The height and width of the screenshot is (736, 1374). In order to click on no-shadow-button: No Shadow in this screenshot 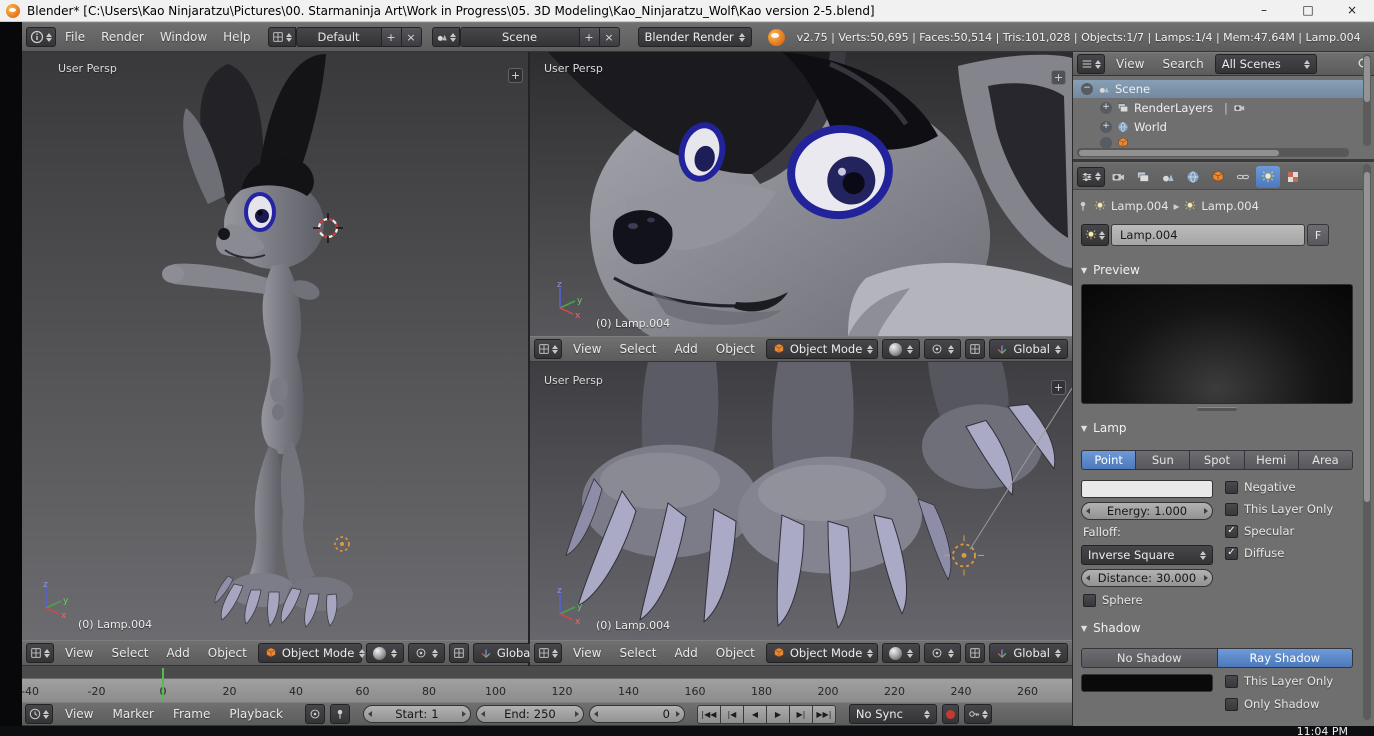, I will do `click(1149, 658)`.